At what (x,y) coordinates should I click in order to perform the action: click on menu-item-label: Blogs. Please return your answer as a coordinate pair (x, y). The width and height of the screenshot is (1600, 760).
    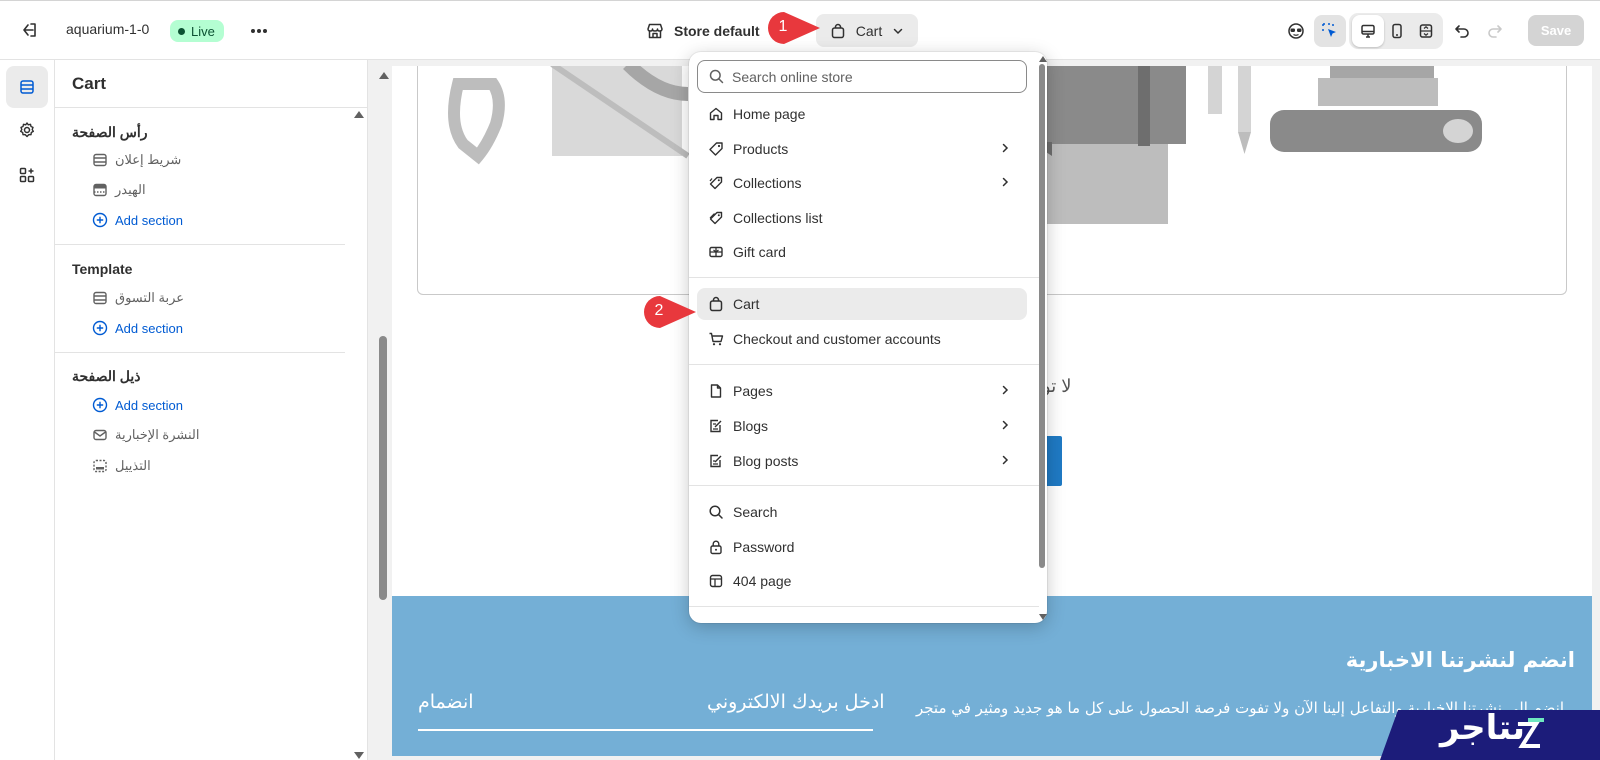
    Looking at the image, I should click on (751, 426).